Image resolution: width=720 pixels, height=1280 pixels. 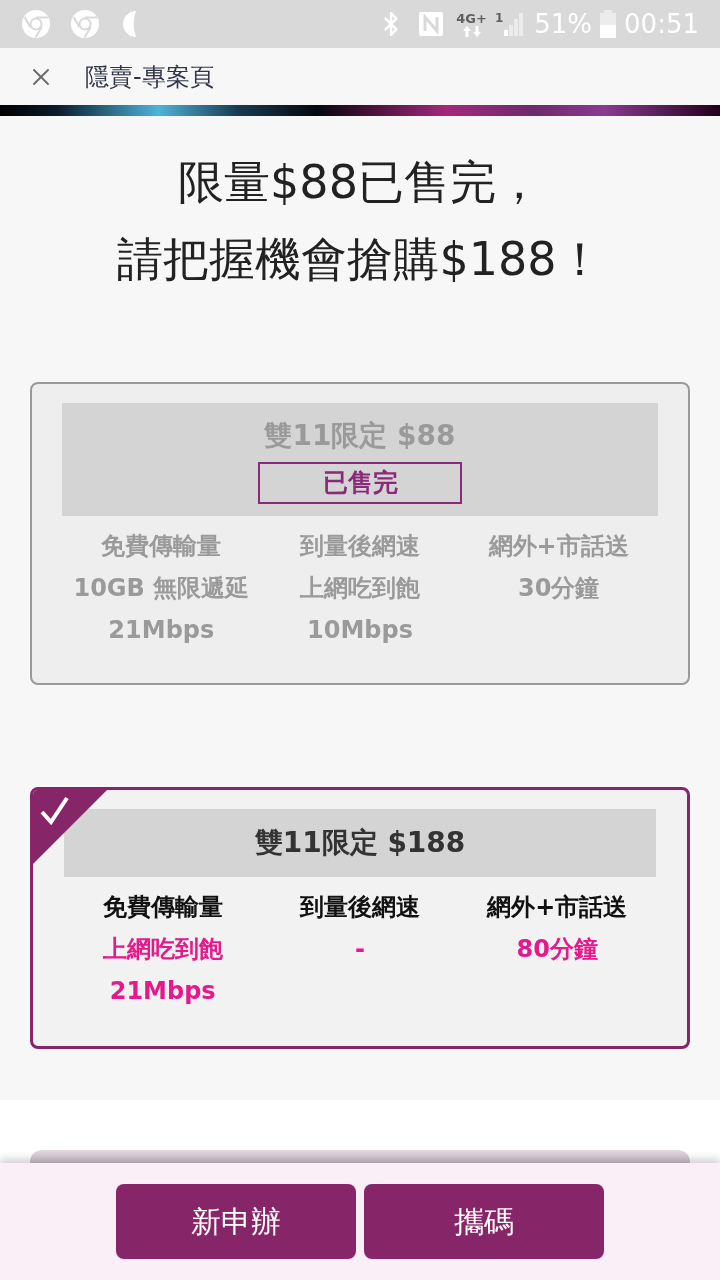 I want to click on headline: 限量$88已售完， 請把握機會搶購$188！, so click(x=360, y=221).